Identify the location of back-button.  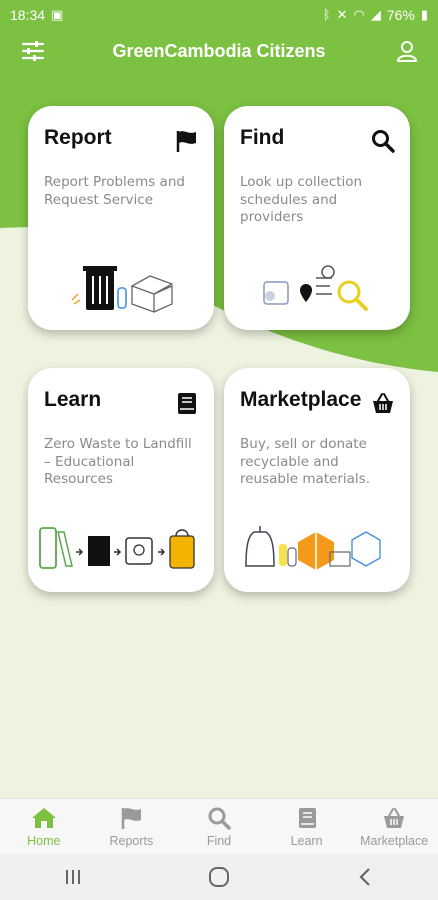
(365, 877).